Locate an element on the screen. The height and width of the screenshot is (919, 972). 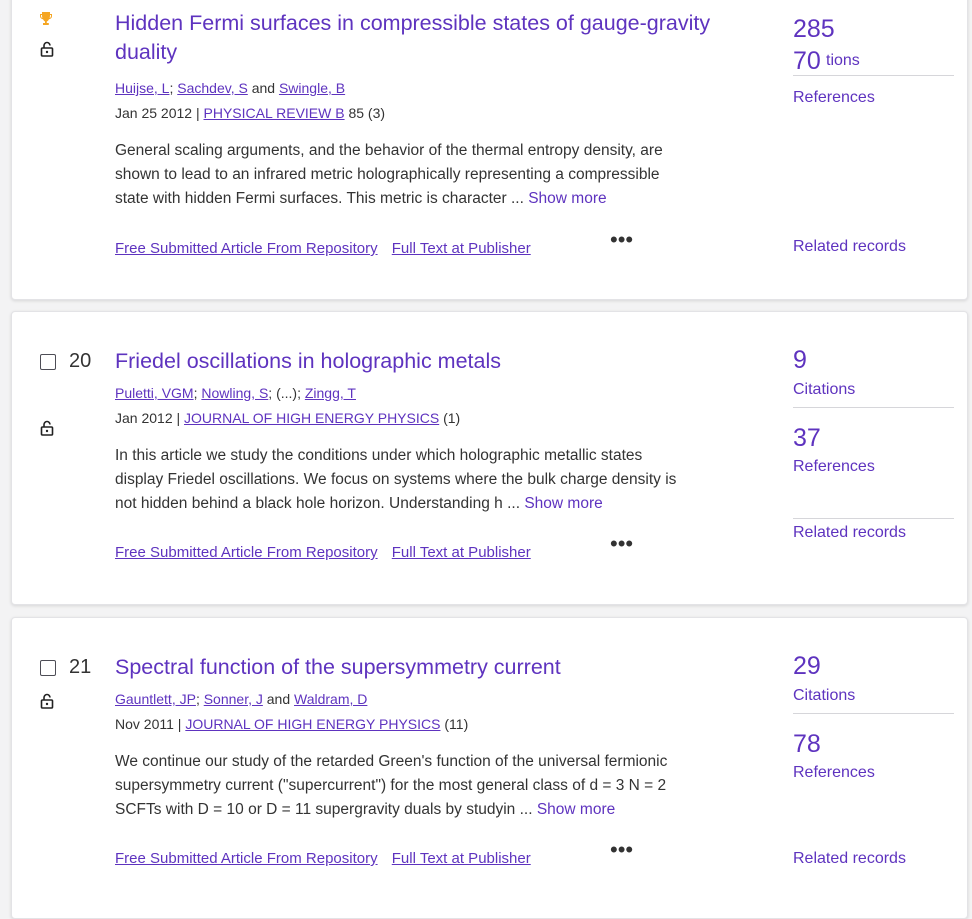
pub-date: Jan 2012 is located at coordinates (144, 418).